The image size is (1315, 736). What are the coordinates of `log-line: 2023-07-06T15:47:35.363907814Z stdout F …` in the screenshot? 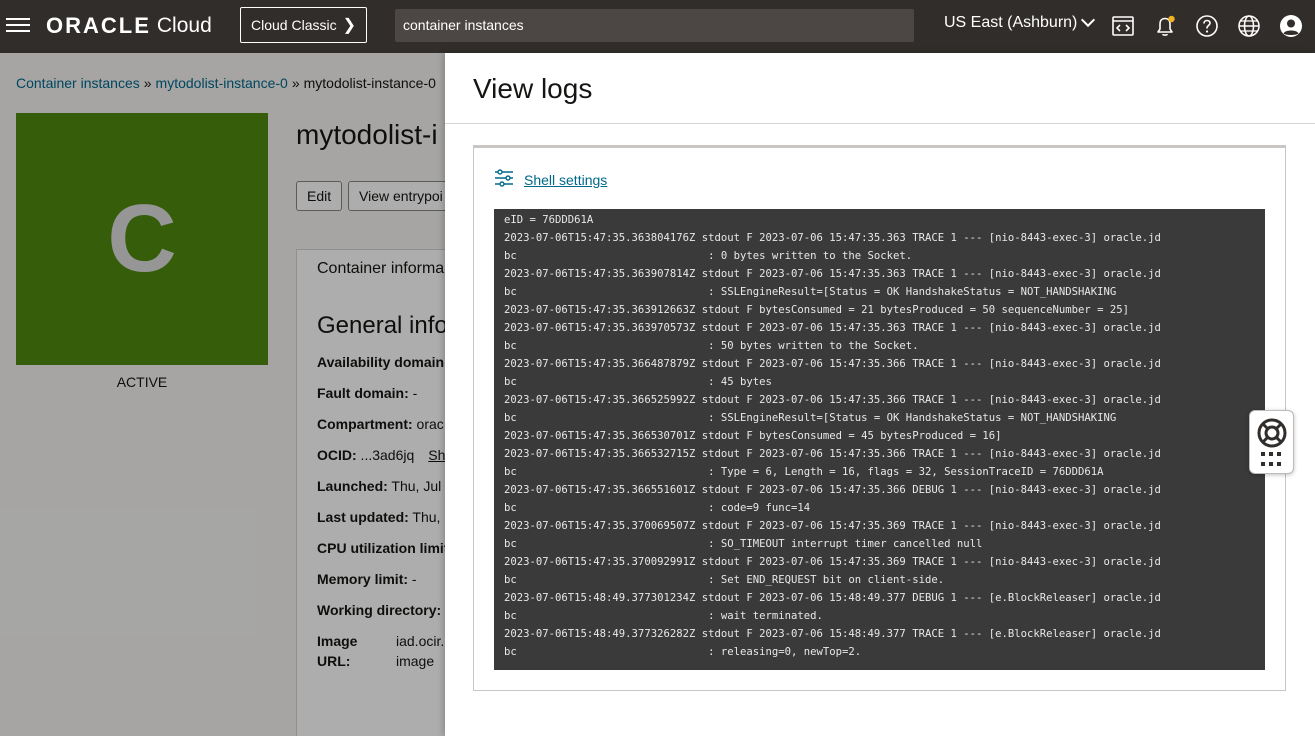 It's located at (832, 274).